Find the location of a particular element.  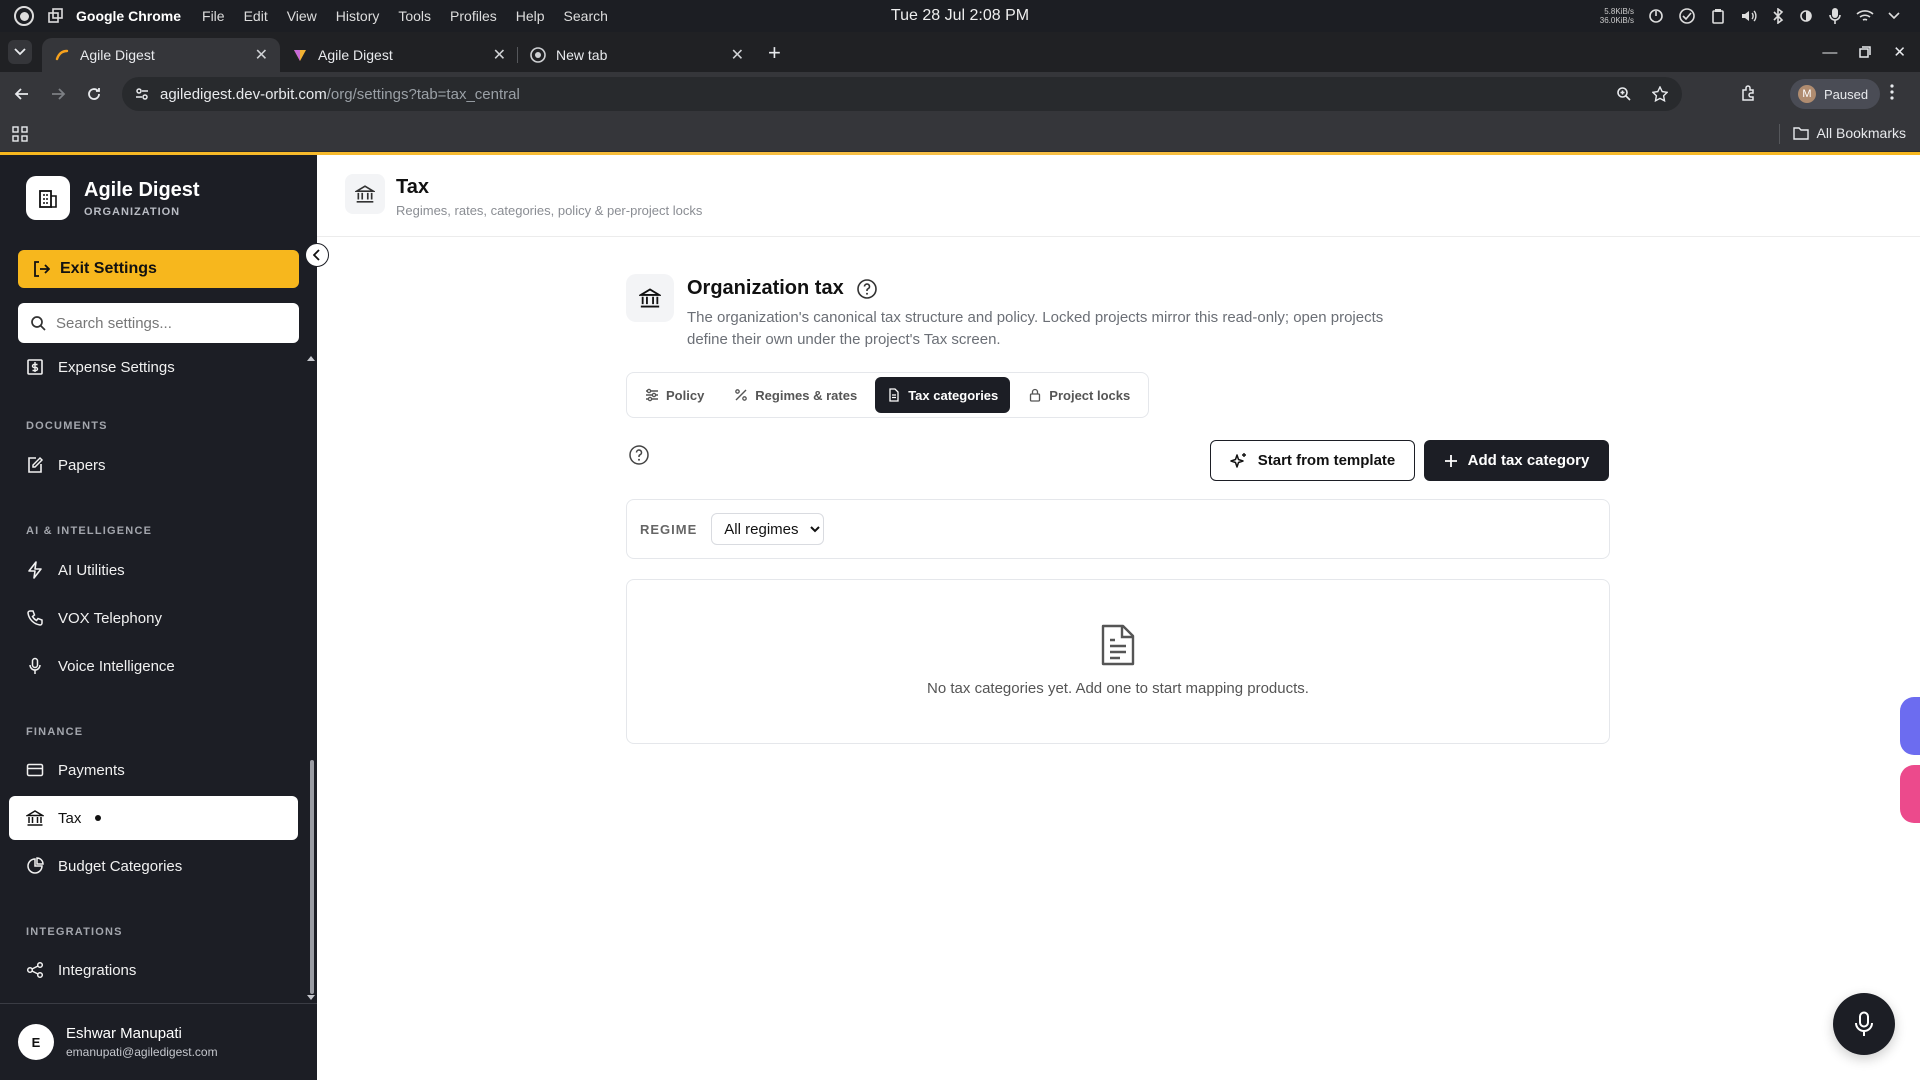

sidebar-item-expense-settings: Expense Settings is located at coordinates (153, 367).